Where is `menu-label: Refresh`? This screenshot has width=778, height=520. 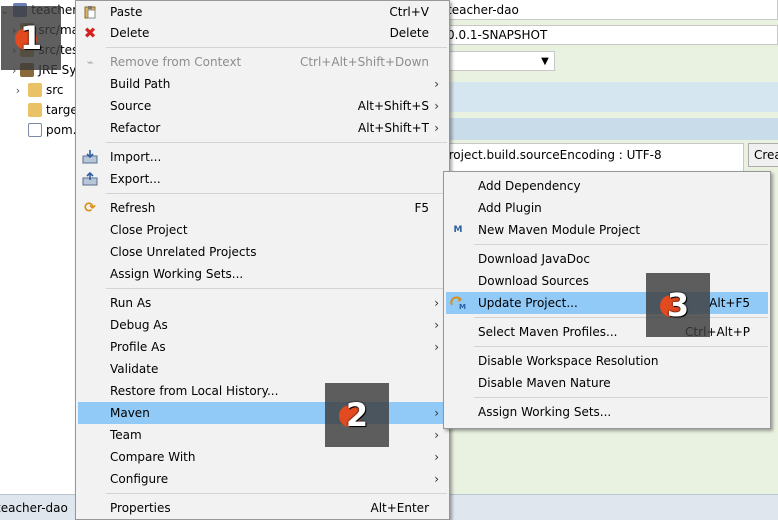
menu-label: Refresh is located at coordinates (133, 208).